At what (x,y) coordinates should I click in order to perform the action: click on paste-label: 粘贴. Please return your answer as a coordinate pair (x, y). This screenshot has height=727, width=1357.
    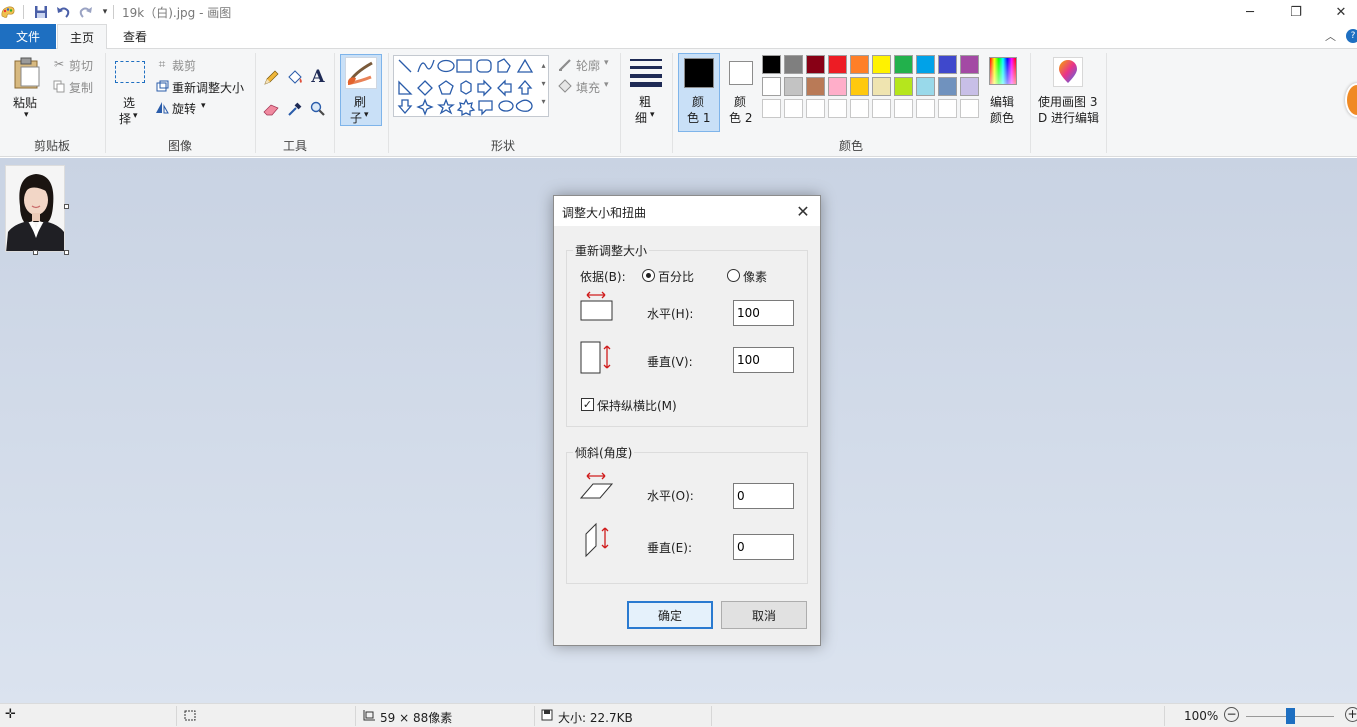
    Looking at the image, I should click on (25, 102).